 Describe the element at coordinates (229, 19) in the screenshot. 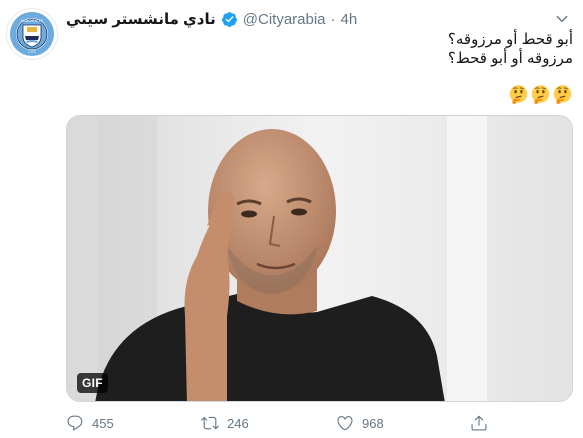

I see `verified-badge-icon` at that location.